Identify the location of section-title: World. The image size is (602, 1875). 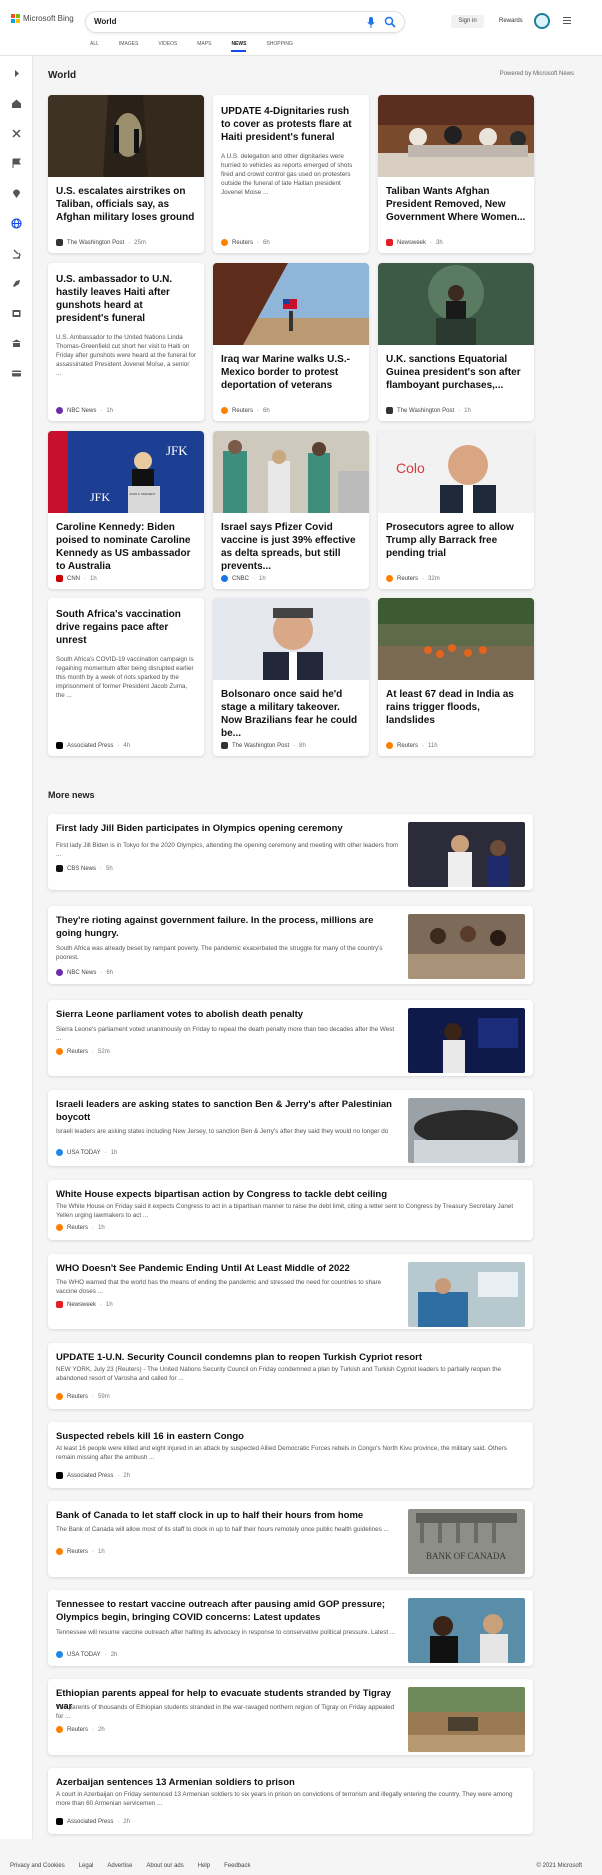
(62, 75).